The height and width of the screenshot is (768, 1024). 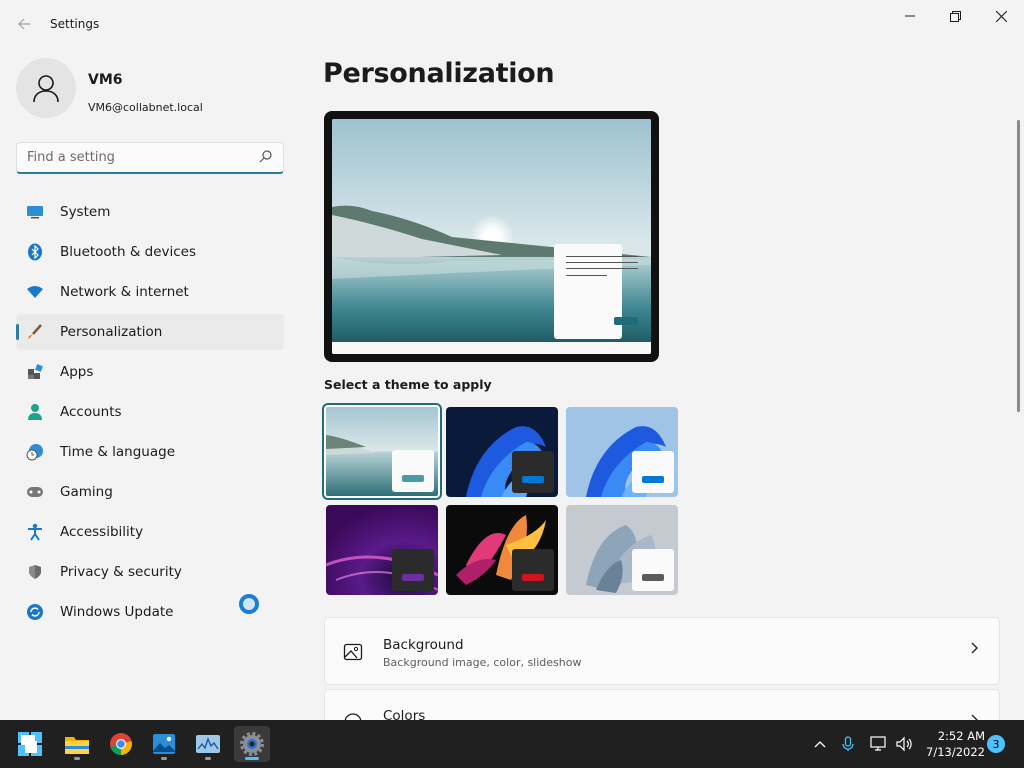 What do you see at coordinates (382, 451) in the screenshot?
I see `theme-tile-windows-light-lake` at bounding box center [382, 451].